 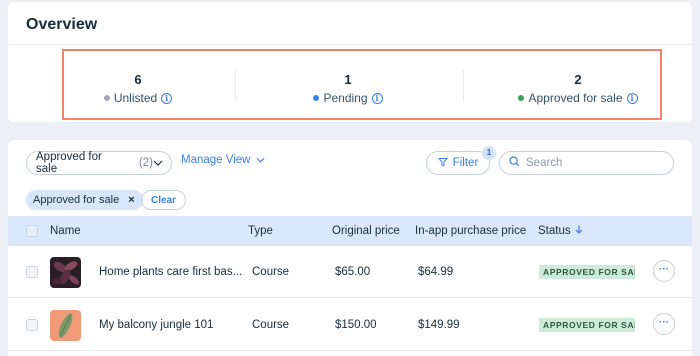 I want to click on row-name: My balcony jungle 101, so click(x=156, y=325).